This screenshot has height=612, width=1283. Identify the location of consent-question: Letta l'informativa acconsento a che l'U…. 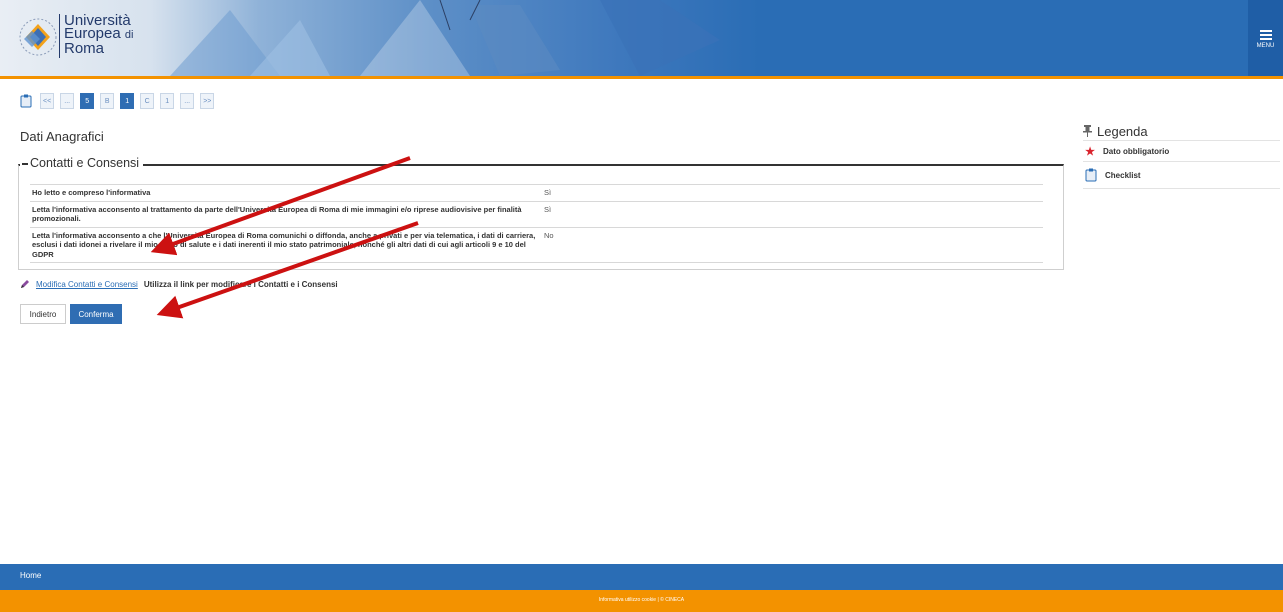
(286, 244).